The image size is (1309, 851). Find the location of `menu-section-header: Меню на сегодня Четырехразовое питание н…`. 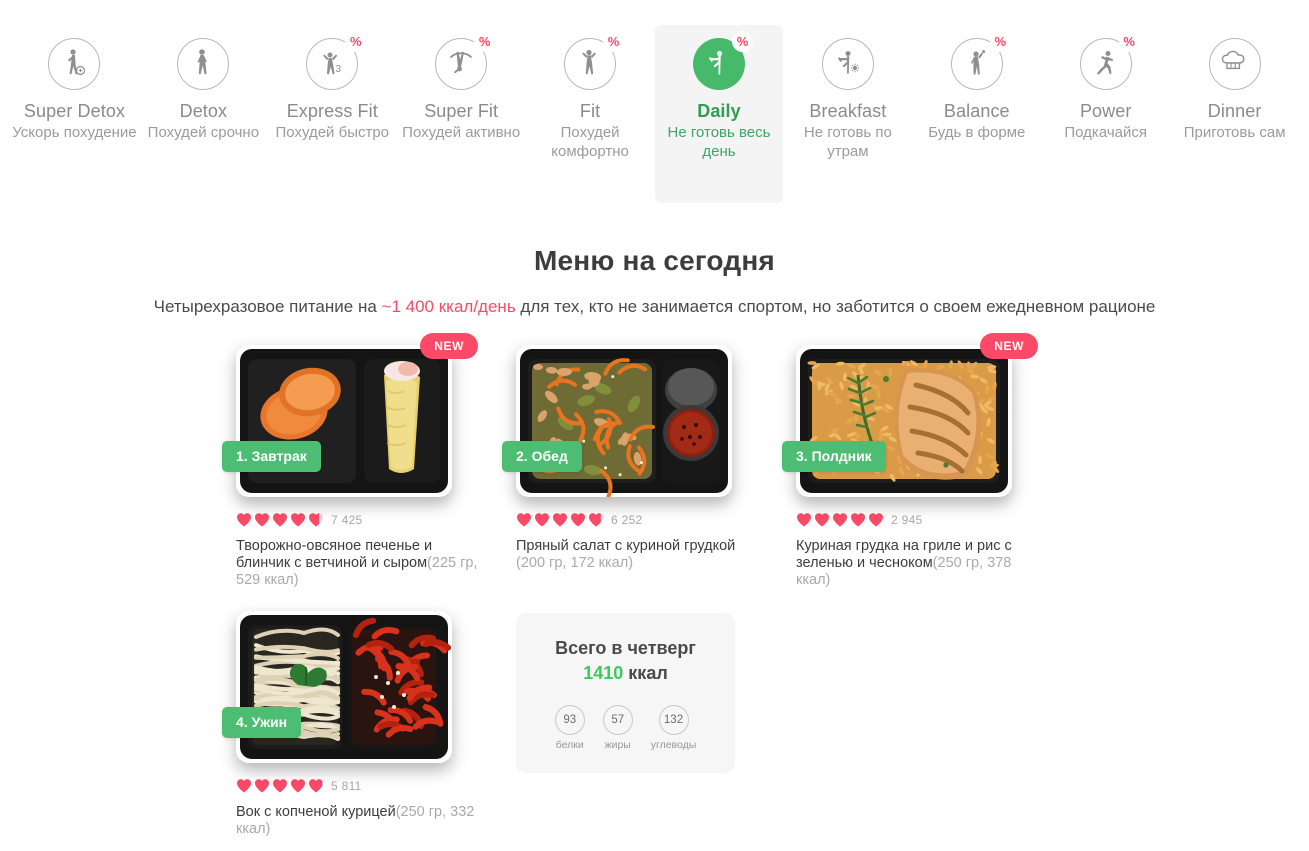

menu-section-header: Меню на сегодня Четырехразовое питание н… is located at coordinates (654, 282).